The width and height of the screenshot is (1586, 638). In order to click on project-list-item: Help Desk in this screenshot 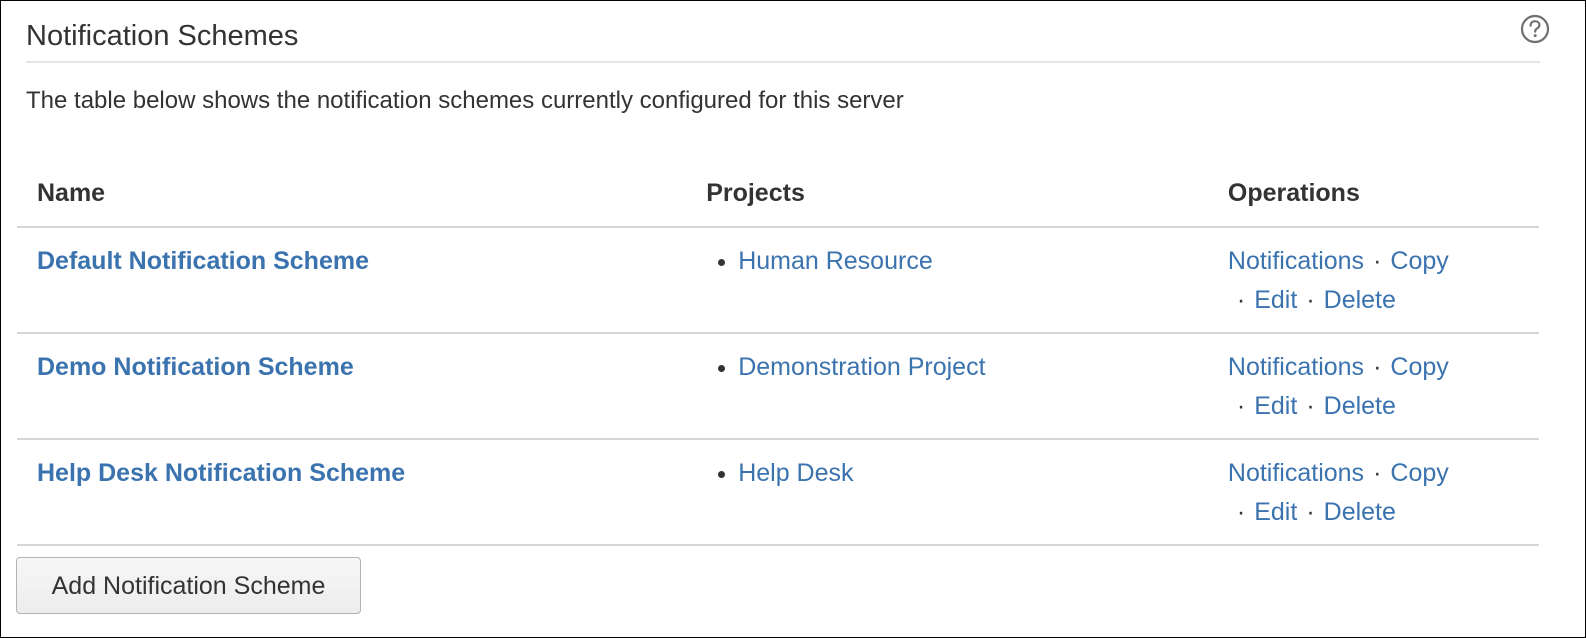, I will do `click(963, 473)`.